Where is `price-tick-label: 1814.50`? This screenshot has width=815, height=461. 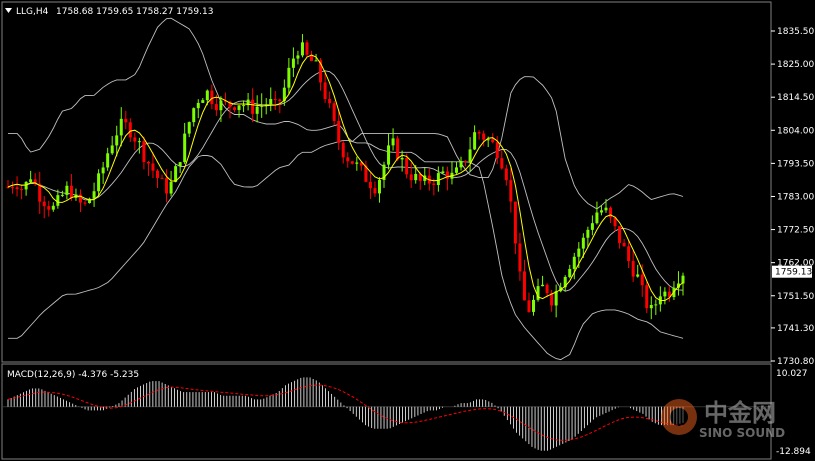 price-tick-label: 1814.50 is located at coordinates (795, 98).